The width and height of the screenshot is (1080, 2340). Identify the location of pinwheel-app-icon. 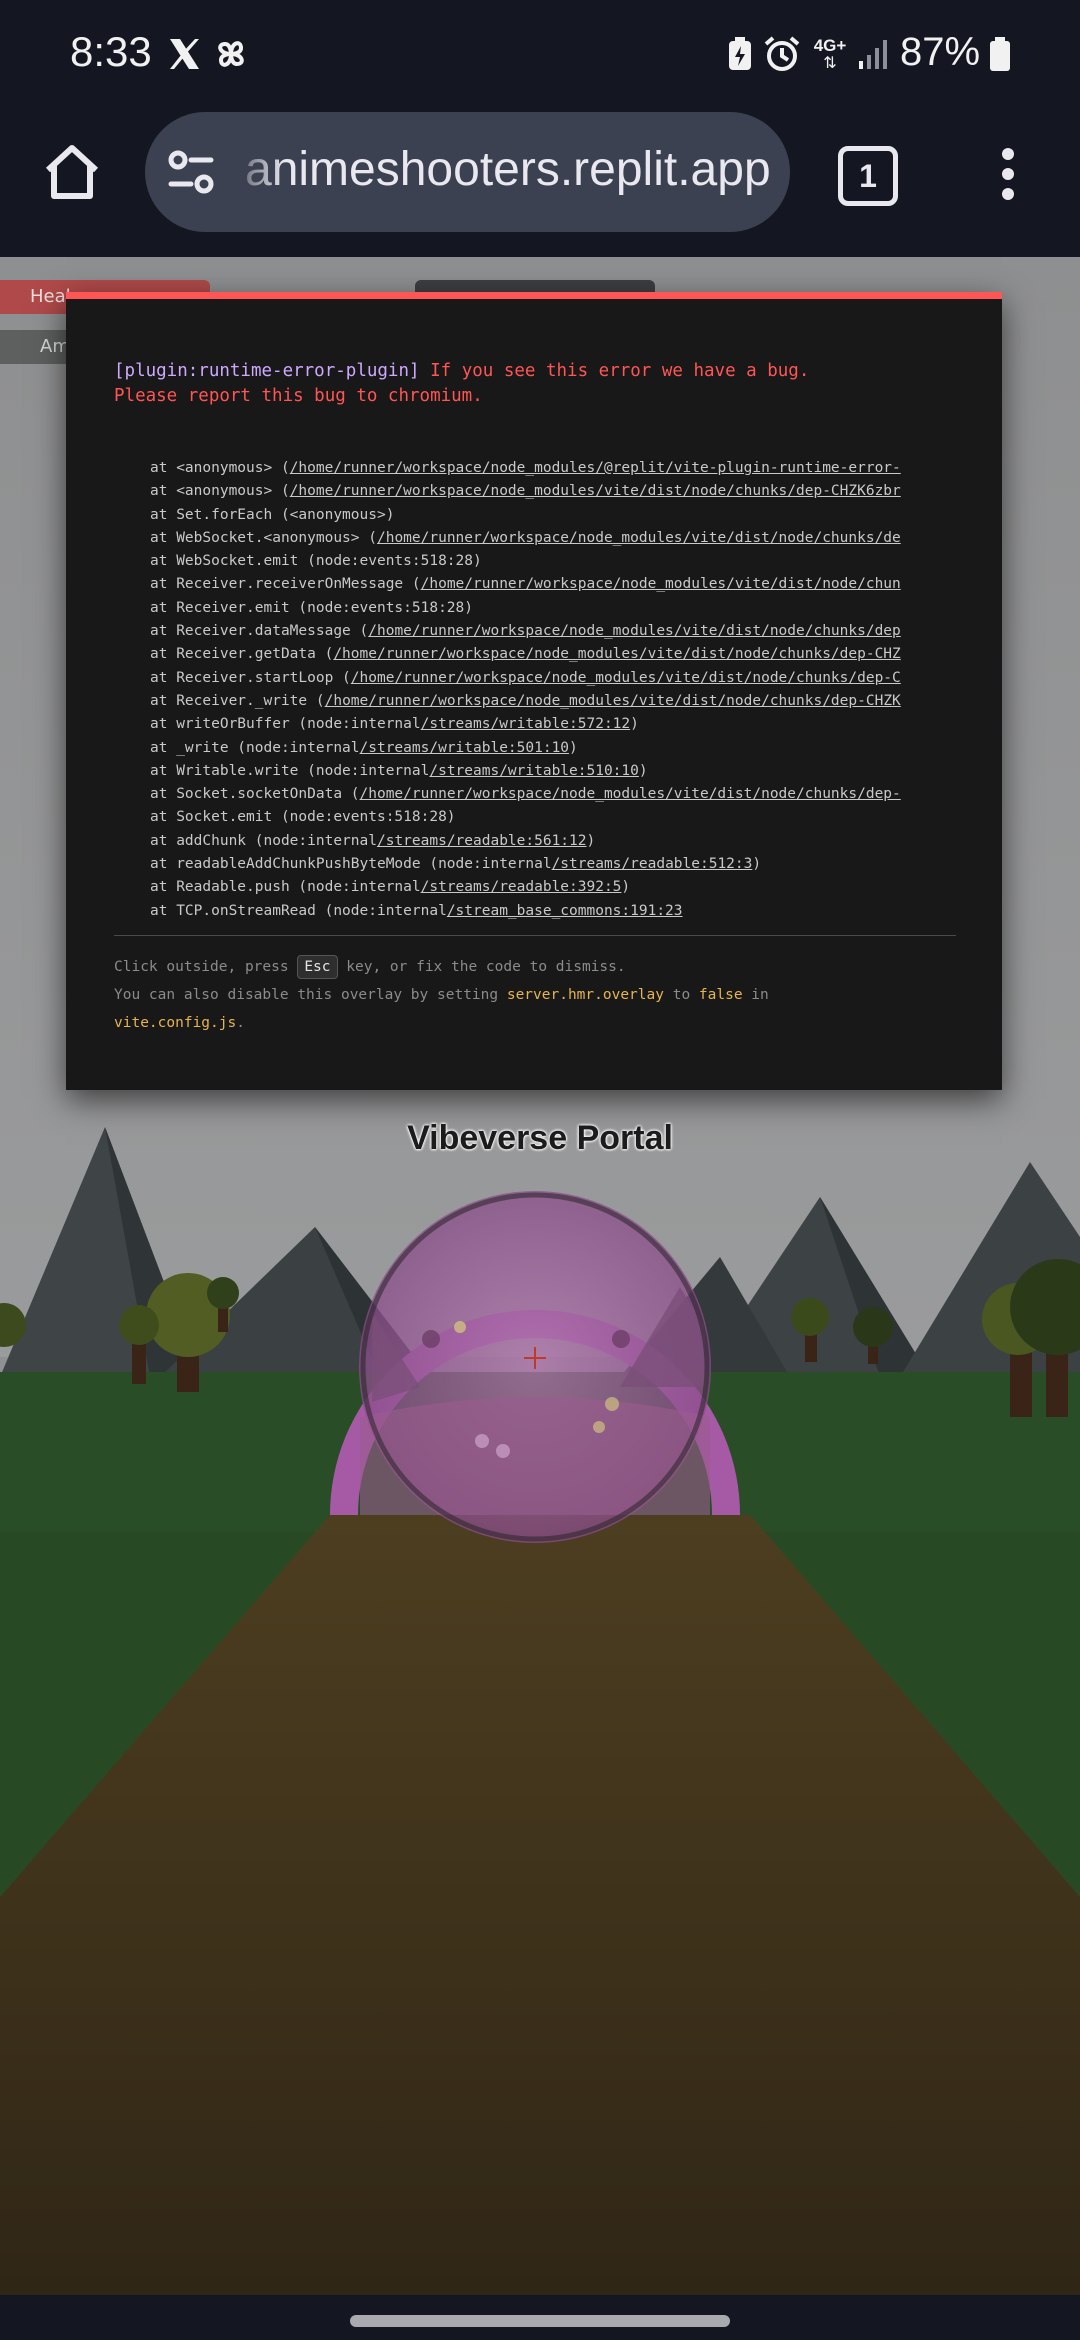
(231, 54).